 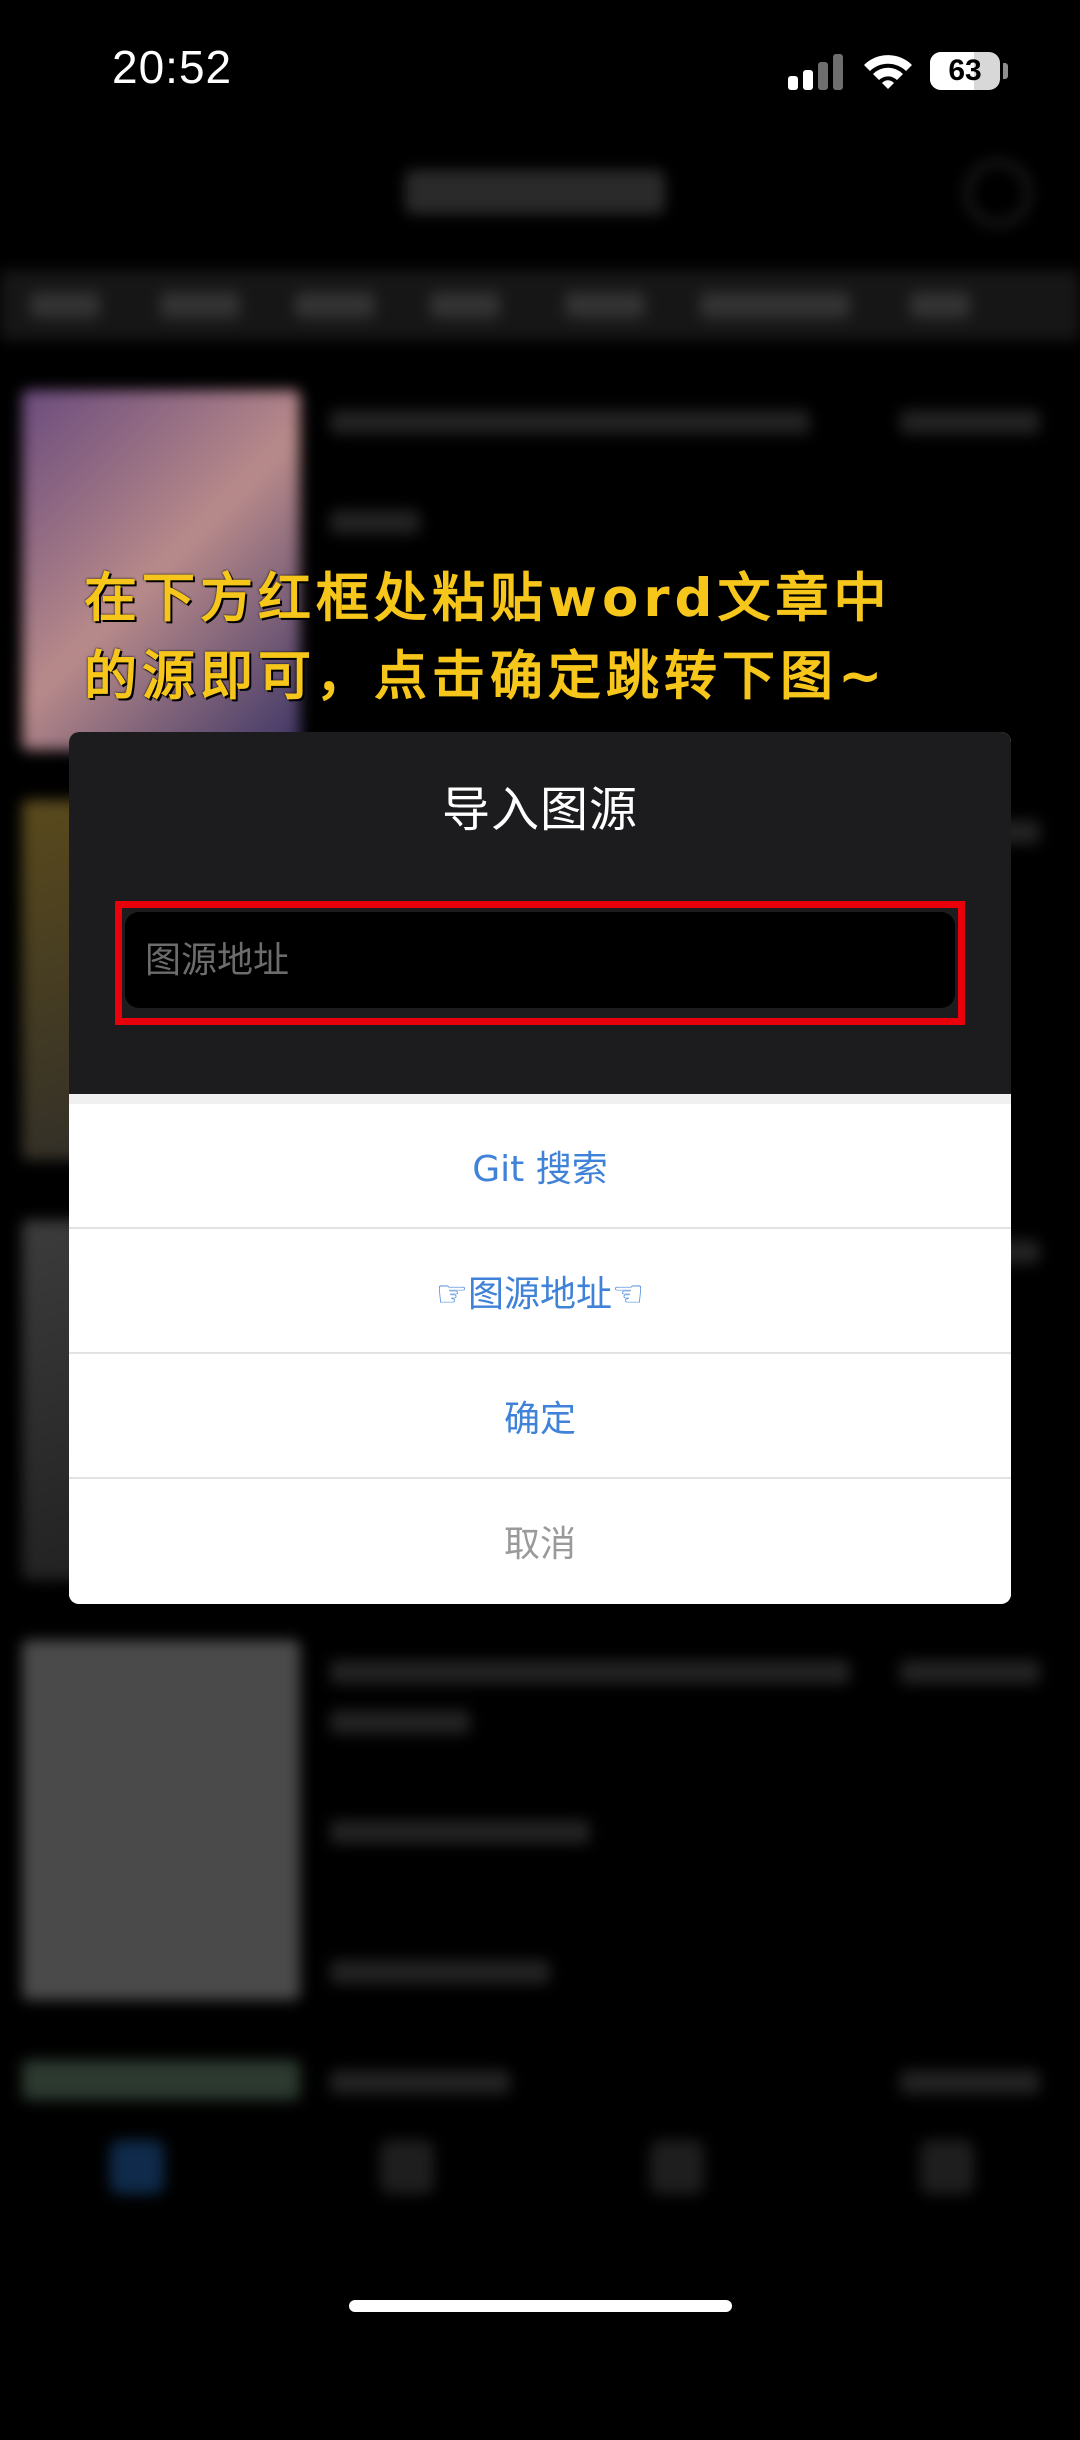 What do you see at coordinates (540, 305) in the screenshot?
I see `bg-tab-bar` at bounding box center [540, 305].